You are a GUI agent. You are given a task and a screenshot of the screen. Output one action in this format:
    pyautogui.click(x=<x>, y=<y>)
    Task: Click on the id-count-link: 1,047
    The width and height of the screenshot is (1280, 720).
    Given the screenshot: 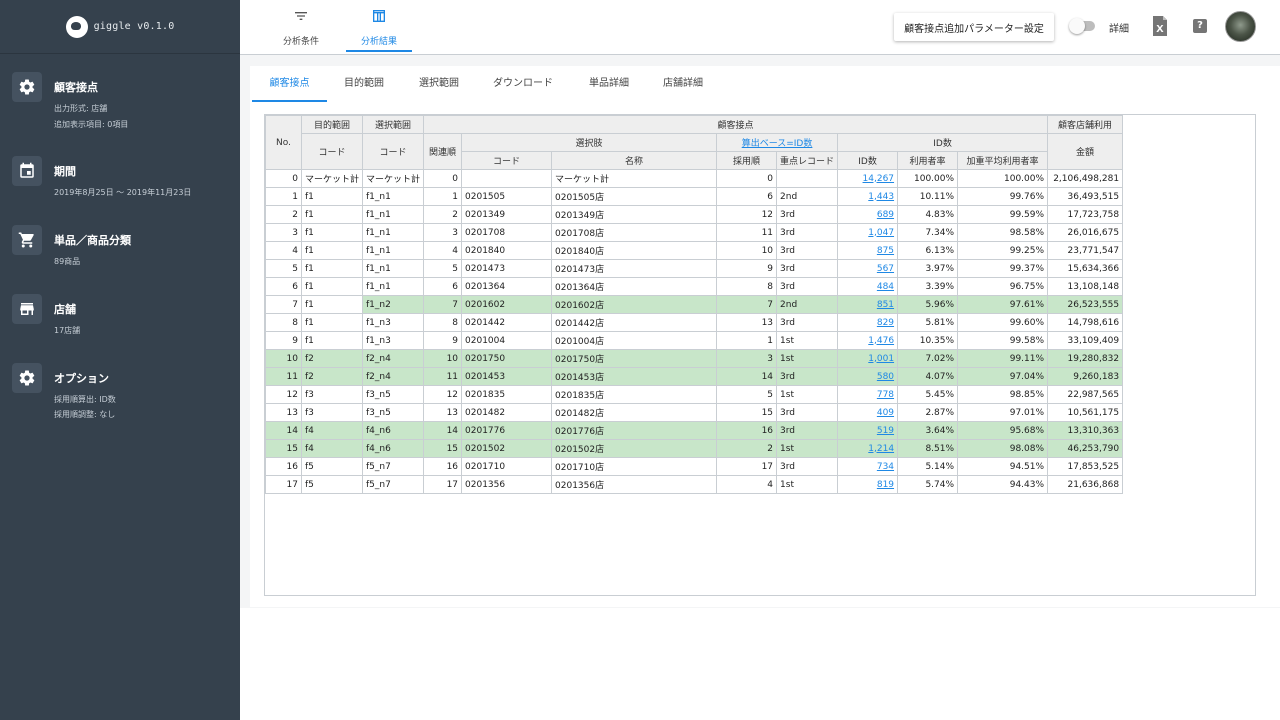 What is the action you would take?
    pyautogui.click(x=881, y=233)
    